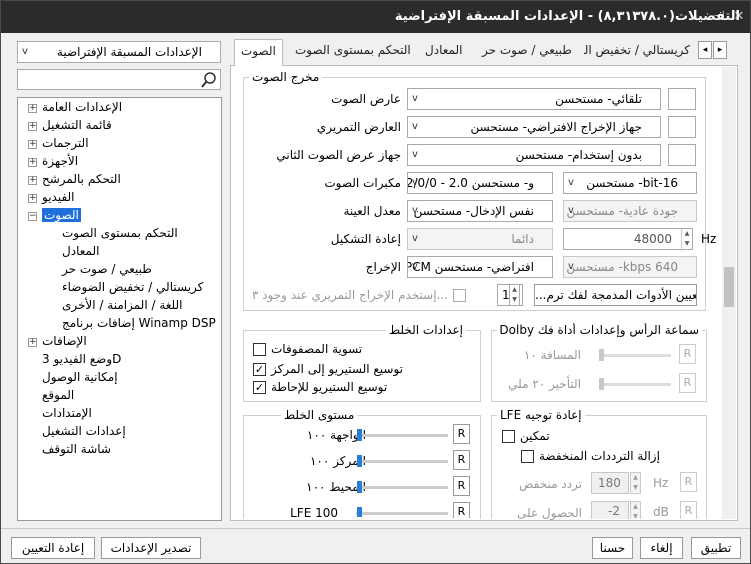  I want to click on collapse-icon: −, so click(32, 216).